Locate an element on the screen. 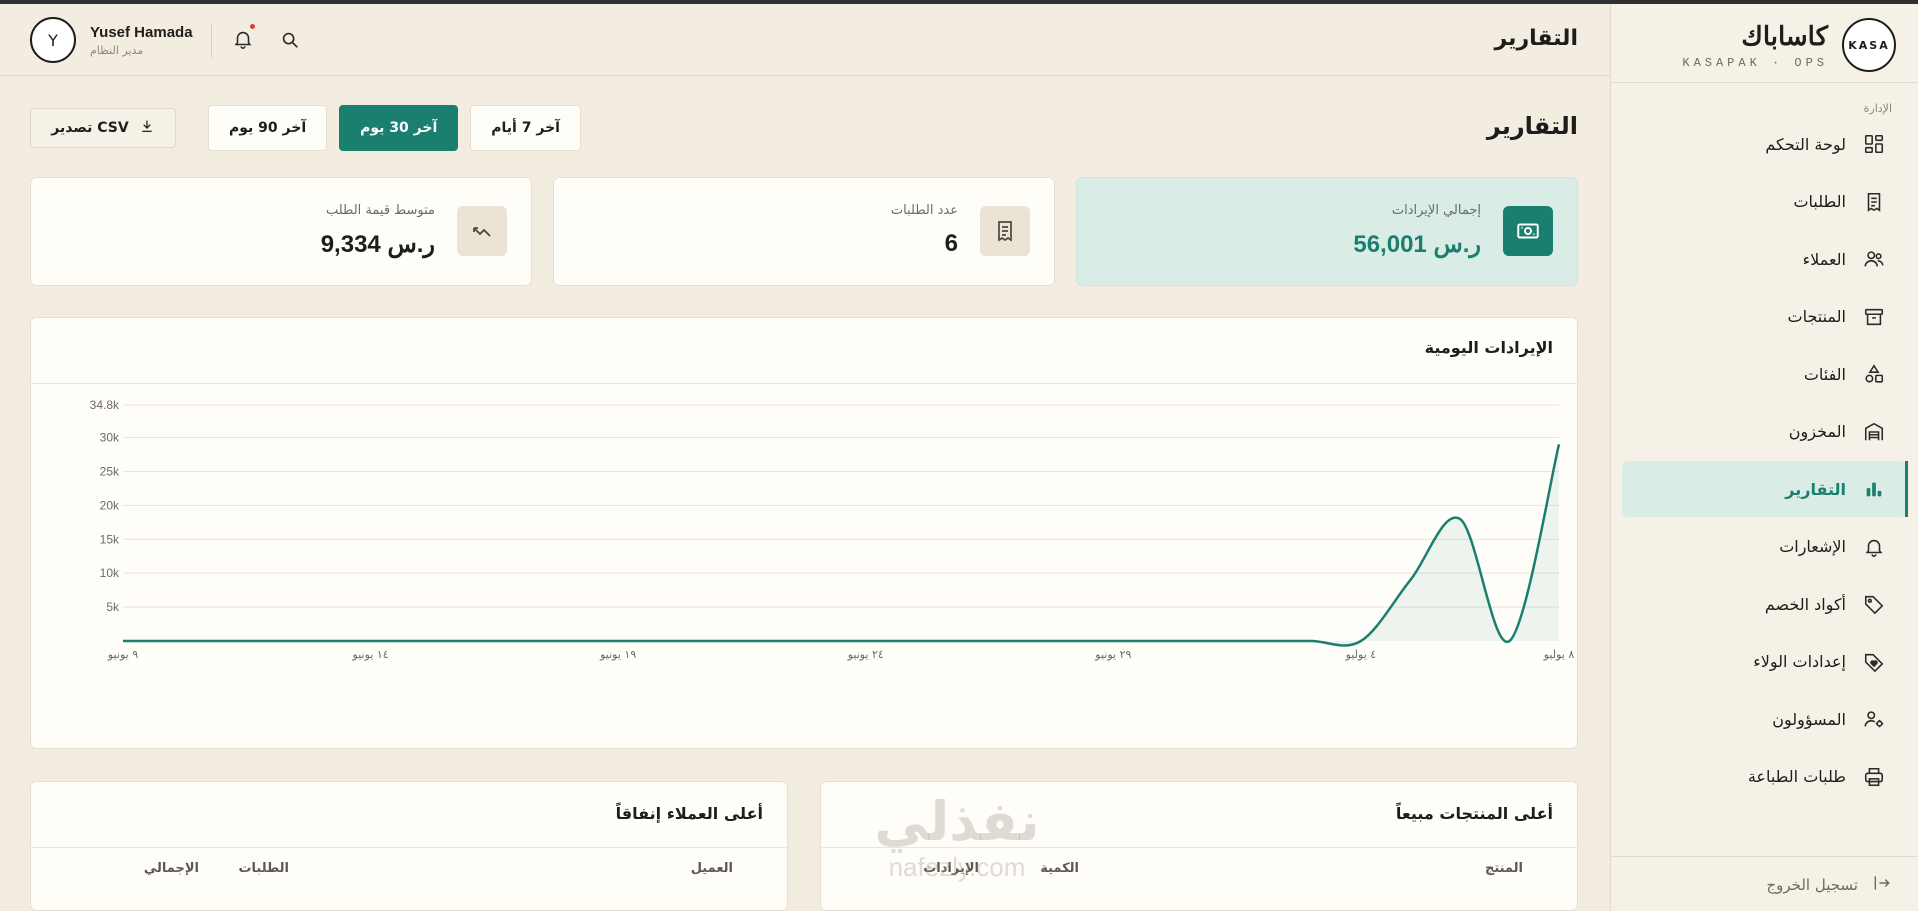 The width and height of the screenshot is (1918, 911). sidebar-item-categories: الفئات is located at coordinates (1764, 374).